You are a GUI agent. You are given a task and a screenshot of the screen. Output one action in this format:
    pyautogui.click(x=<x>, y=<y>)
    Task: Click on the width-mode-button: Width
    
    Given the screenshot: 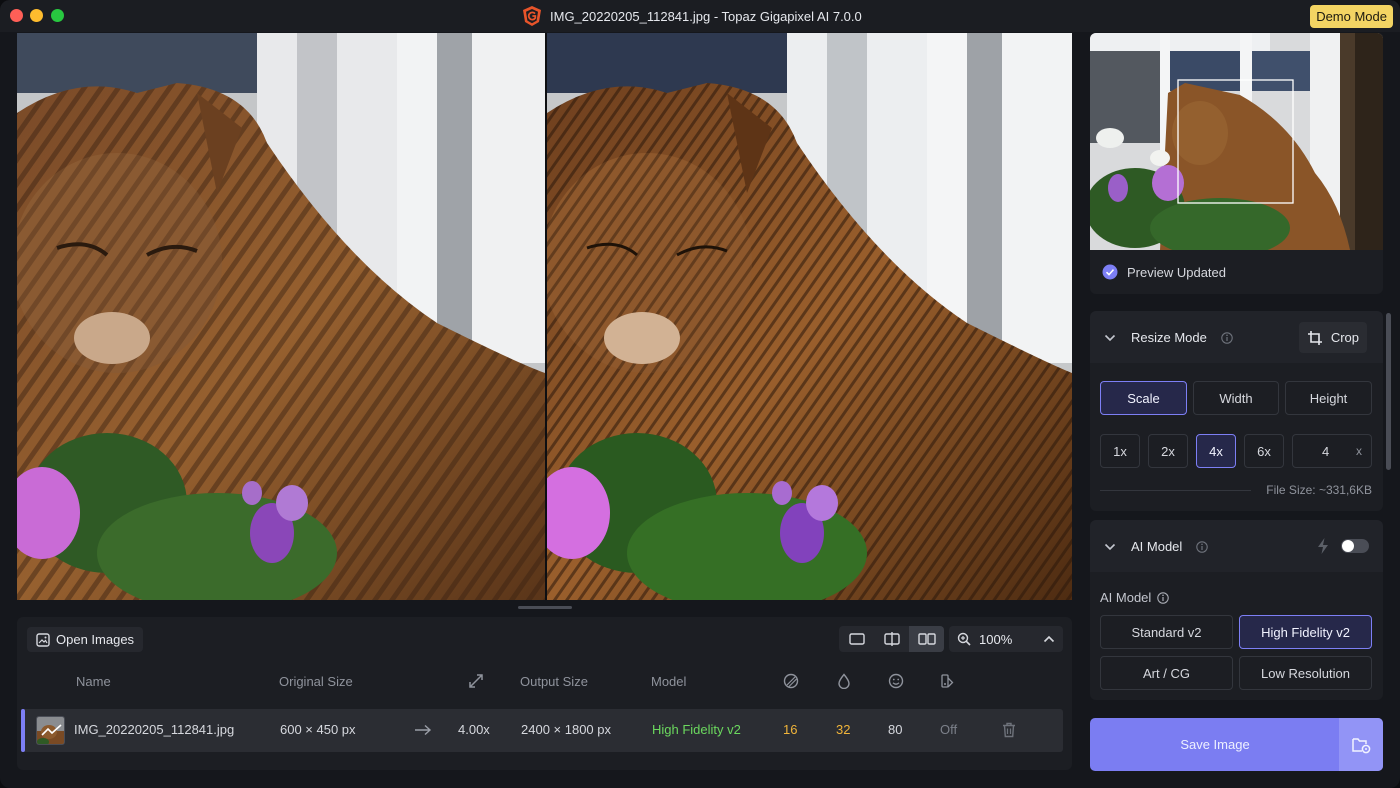 What is the action you would take?
    pyautogui.click(x=1236, y=398)
    